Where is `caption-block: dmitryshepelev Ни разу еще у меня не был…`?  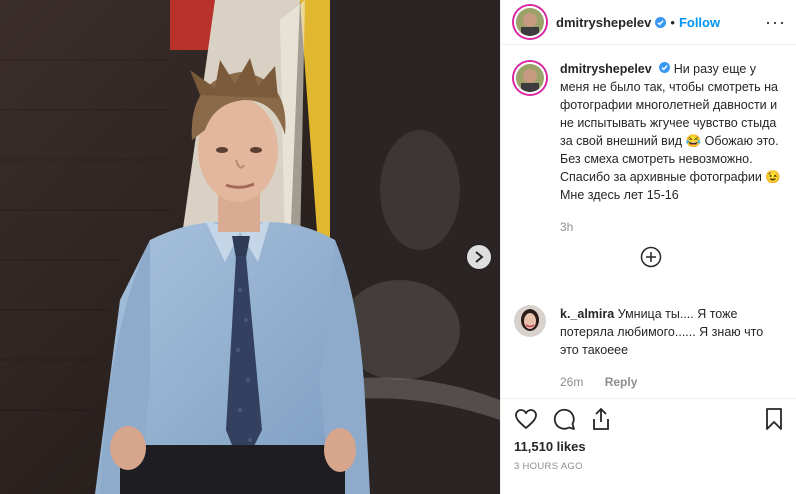
caption-block: dmitryshepelev Ни разу еще у меня не был… is located at coordinates (651, 164).